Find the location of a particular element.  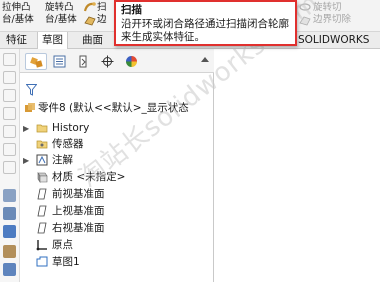

tab-features: 特征 is located at coordinates (16, 40).